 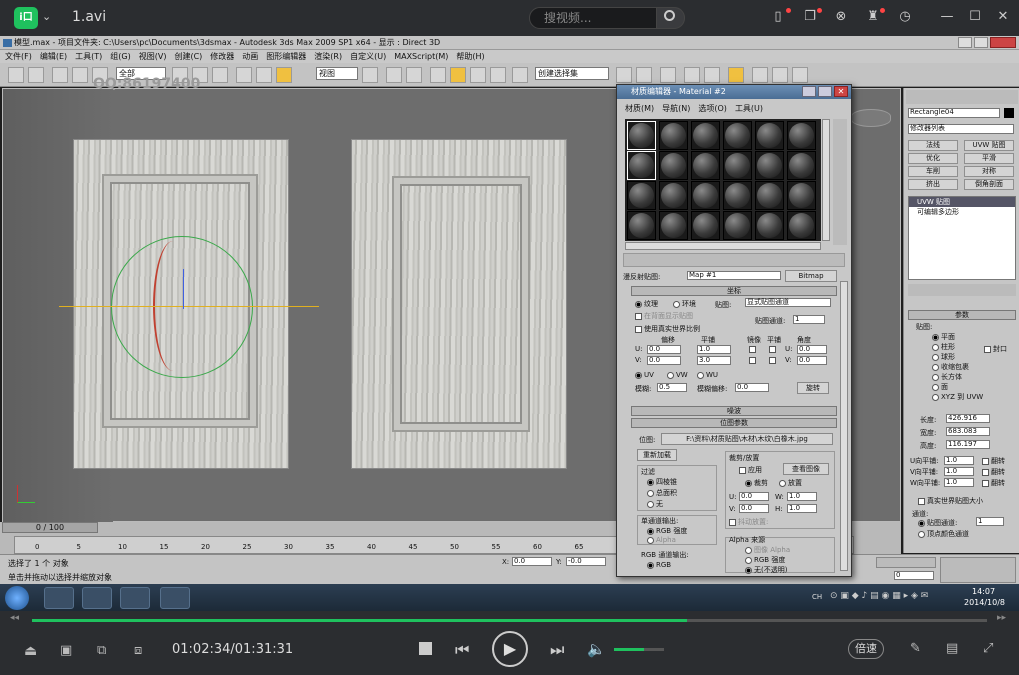 What do you see at coordinates (662, 482) in the screenshot?
I see `pyramidal-radio: 四棱锥` at bounding box center [662, 482].